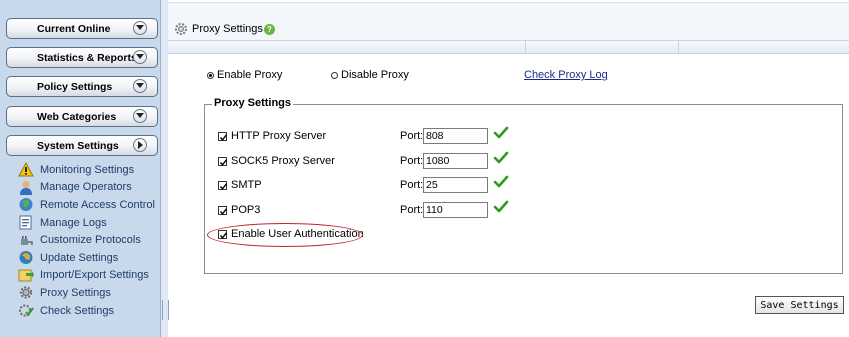  I want to click on sidebar-item-label: Import/Export Settings, so click(94, 275).